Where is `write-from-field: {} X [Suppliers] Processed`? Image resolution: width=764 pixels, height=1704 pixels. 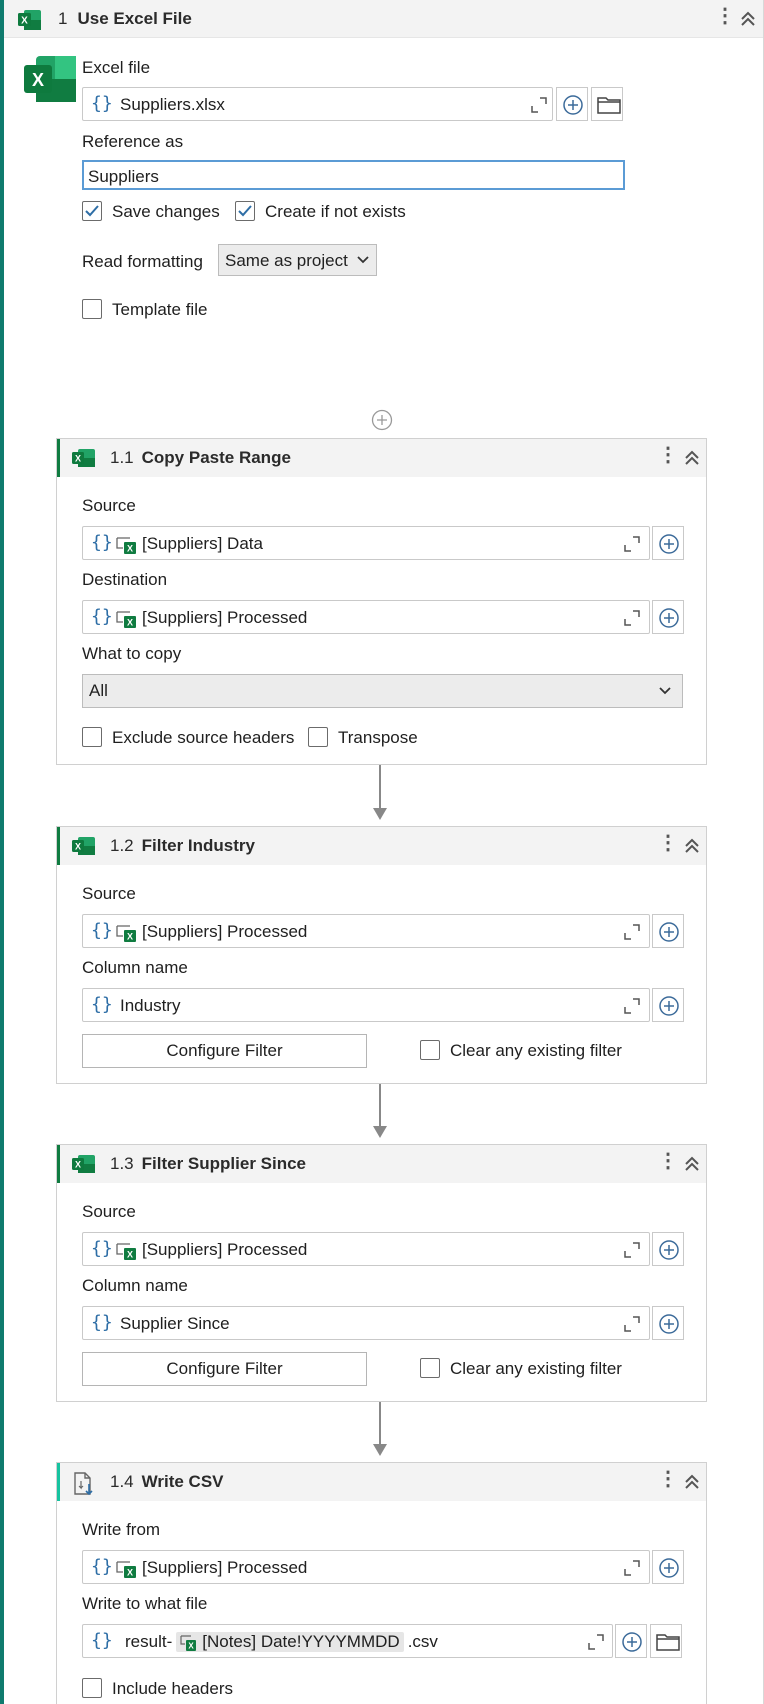
write-from-field: {} X [Suppliers] Processed is located at coordinates (366, 1567).